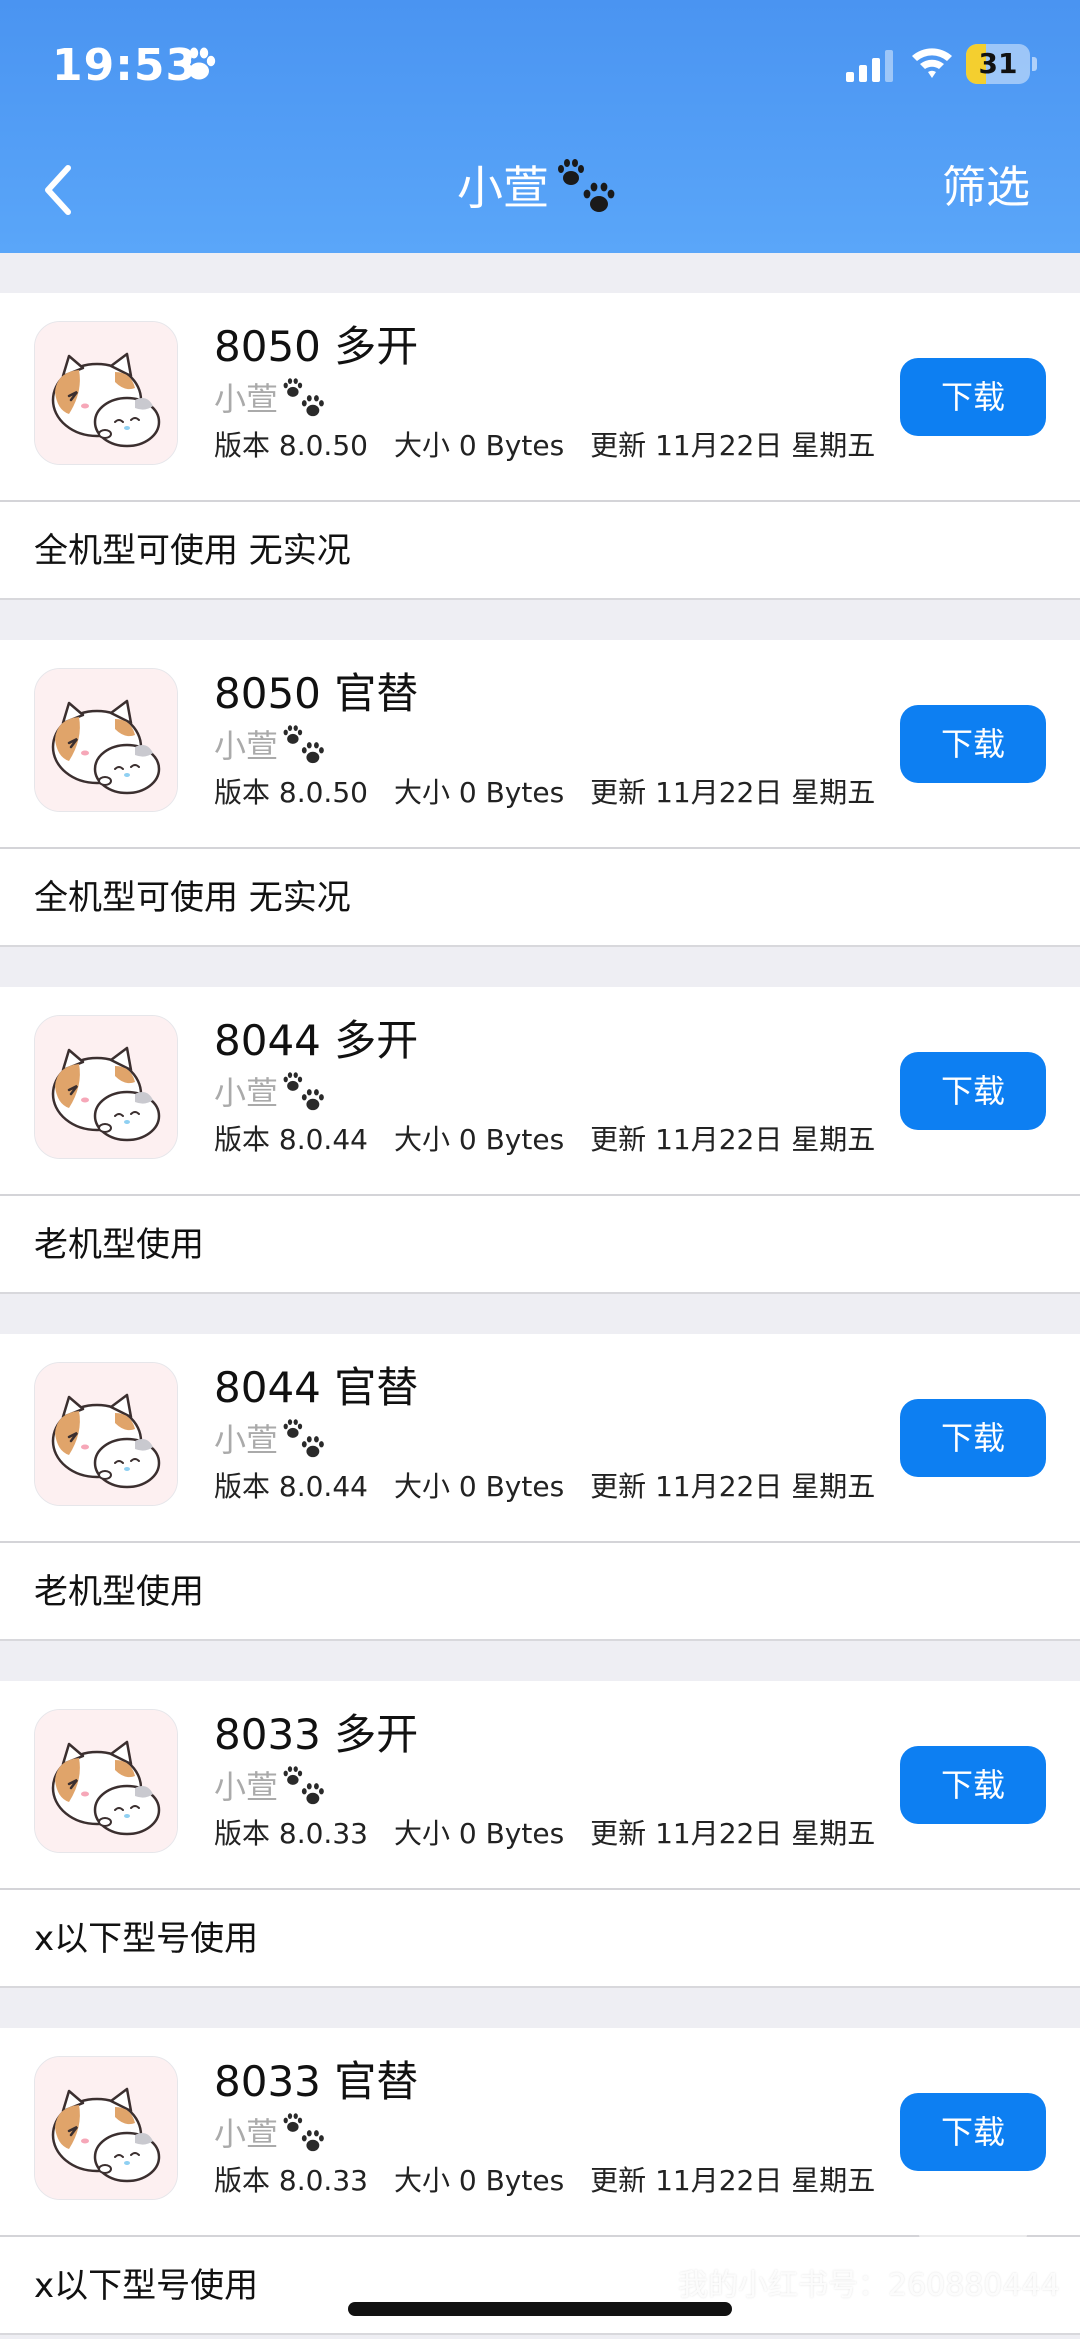 Image resolution: width=1080 pixels, height=2339 pixels. I want to click on watermark-text: 我的小红书号：260880444, so click(869, 2285).